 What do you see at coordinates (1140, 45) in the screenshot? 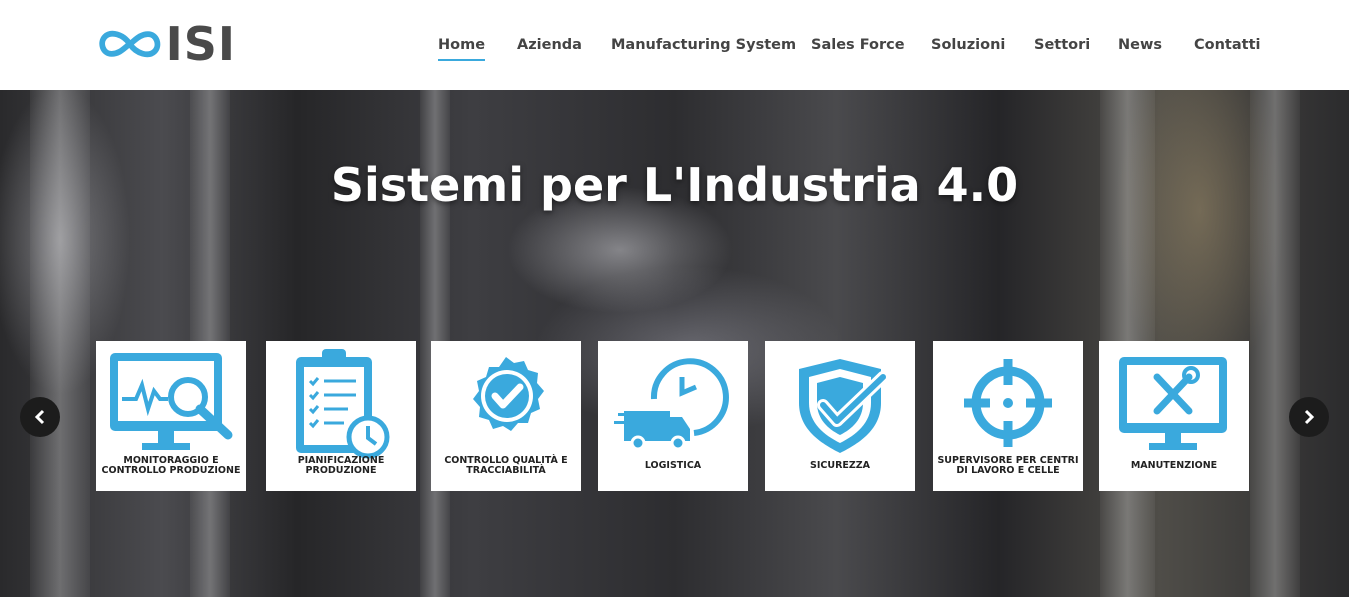
I see `nav-news: News` at bounding box center [1140, 45].